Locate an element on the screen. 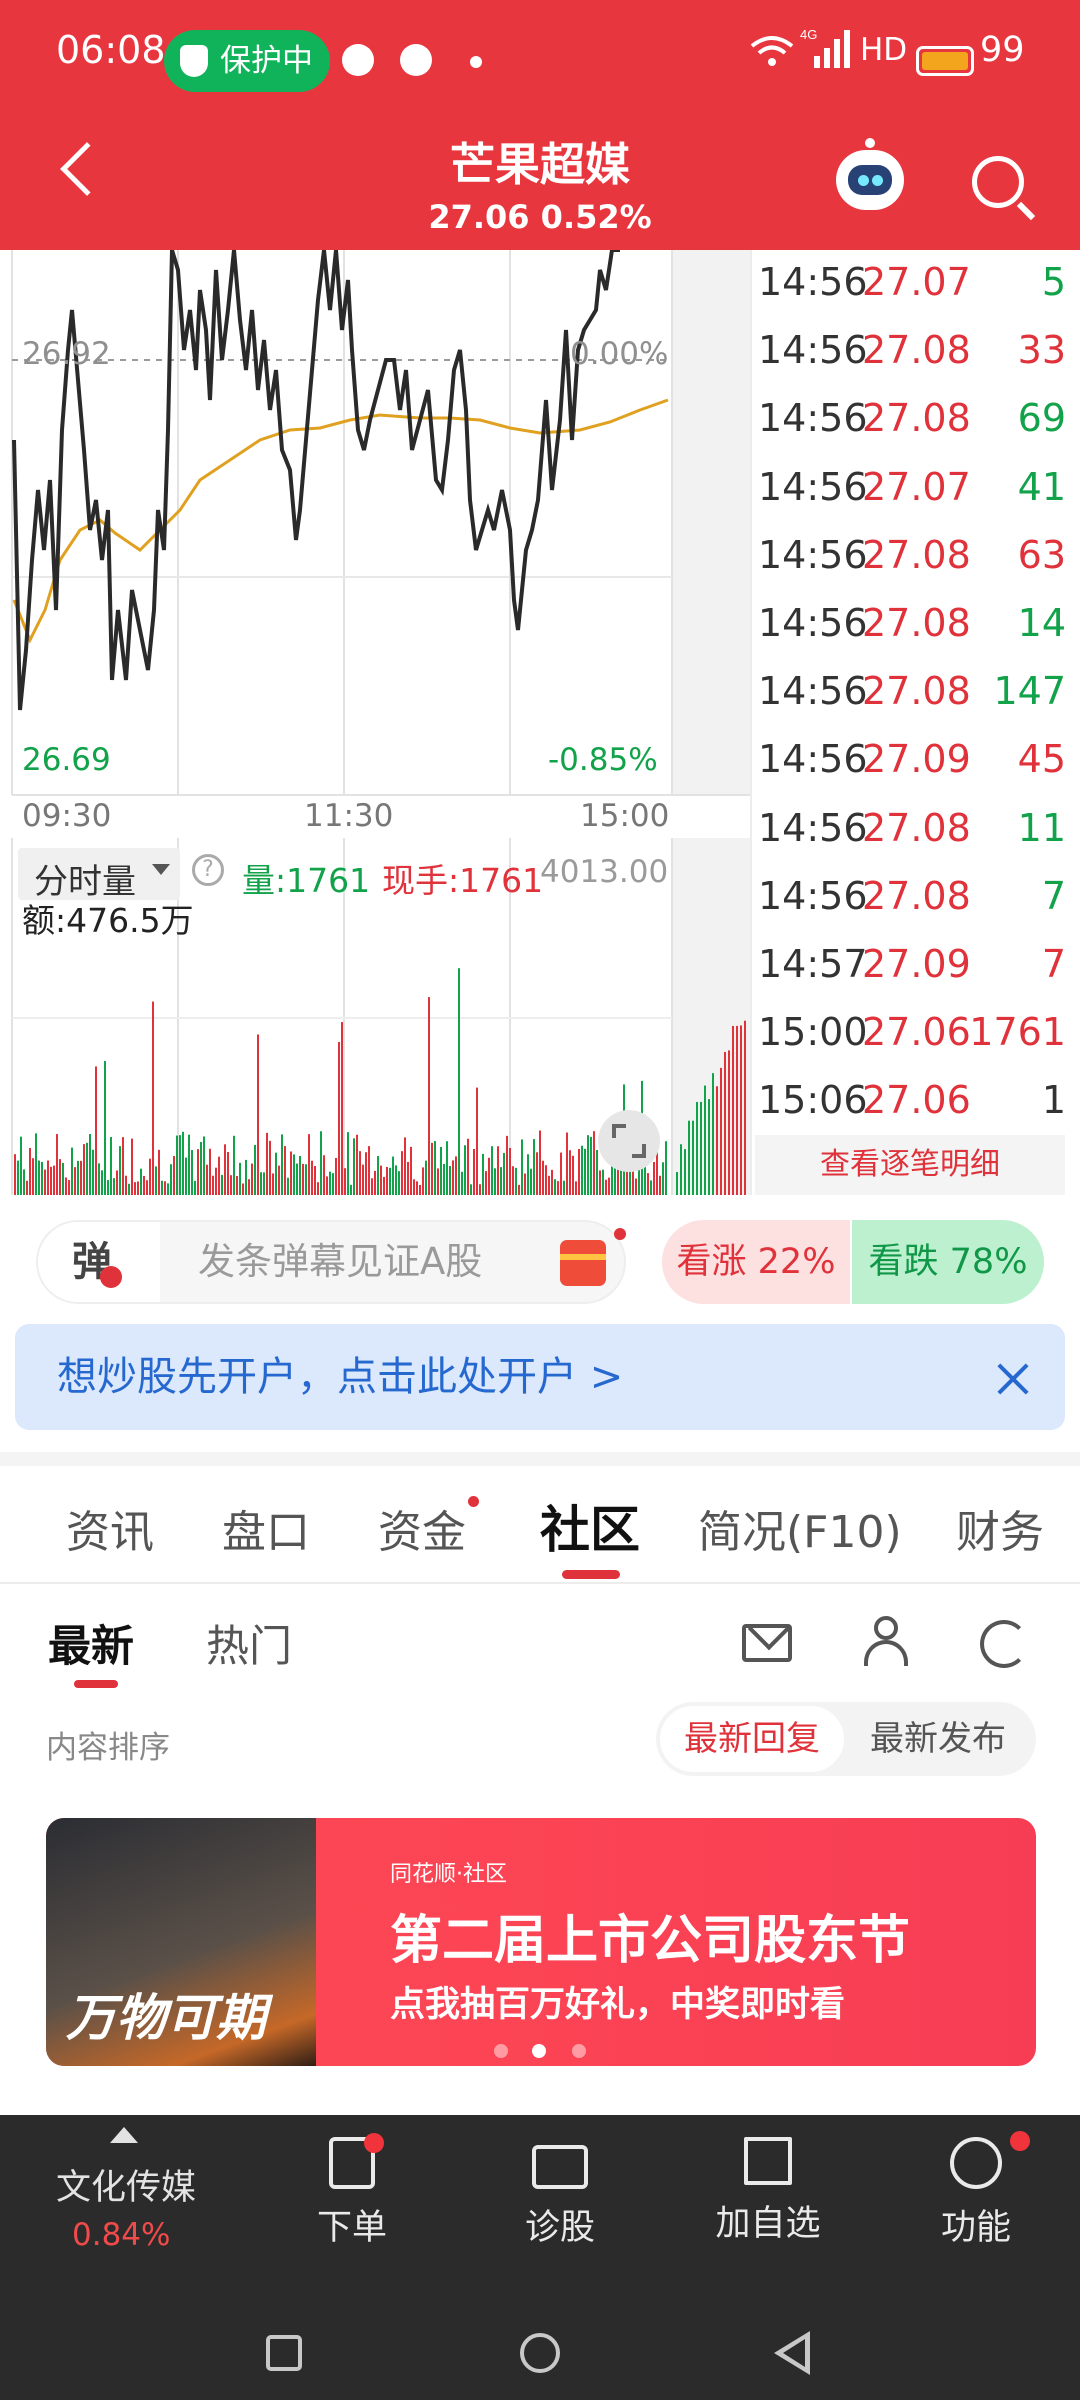 The image size is (1080, 2400). vote-fall-button: 看跌 78% is located at coordinates (948, 1262).